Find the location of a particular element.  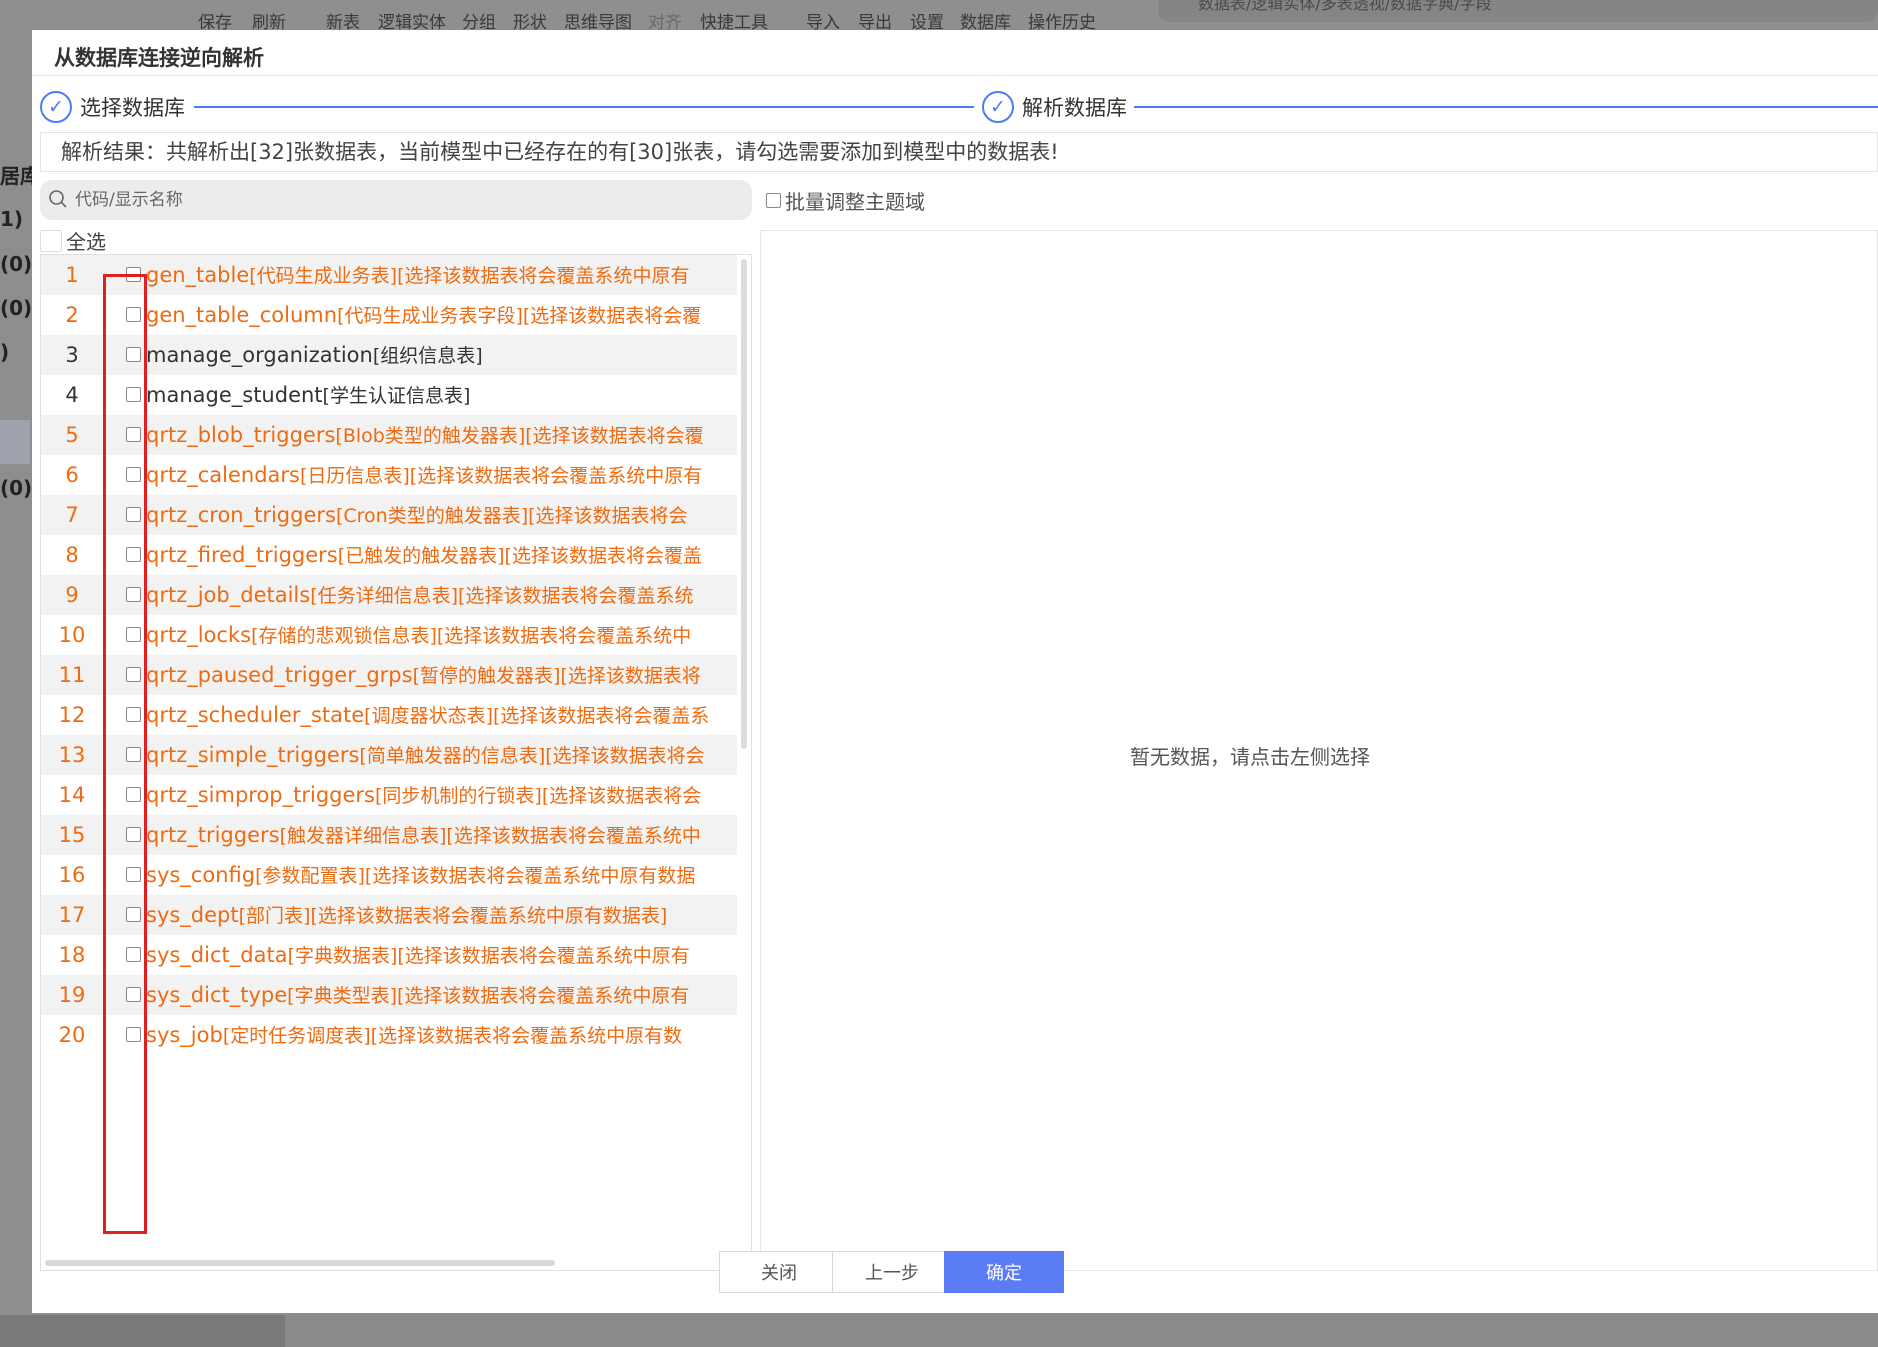

table-row: 2 gen_table_column[代码生成业务表字段][选择该数据表将会覆 is located at coordinates (389, 315).